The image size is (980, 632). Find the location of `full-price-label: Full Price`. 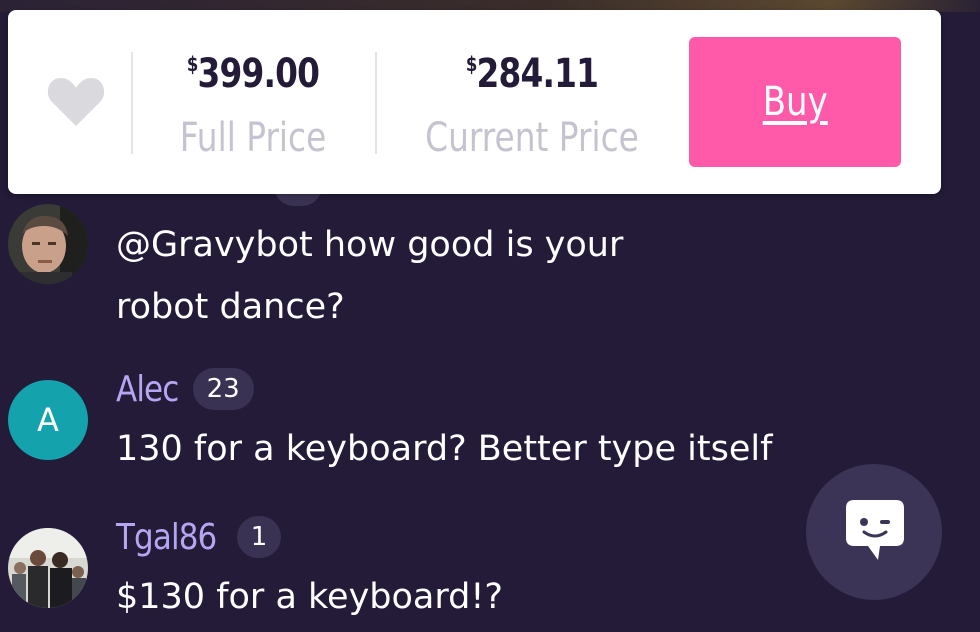

full-price-label: Full Price is located at coordinates (253, 138).